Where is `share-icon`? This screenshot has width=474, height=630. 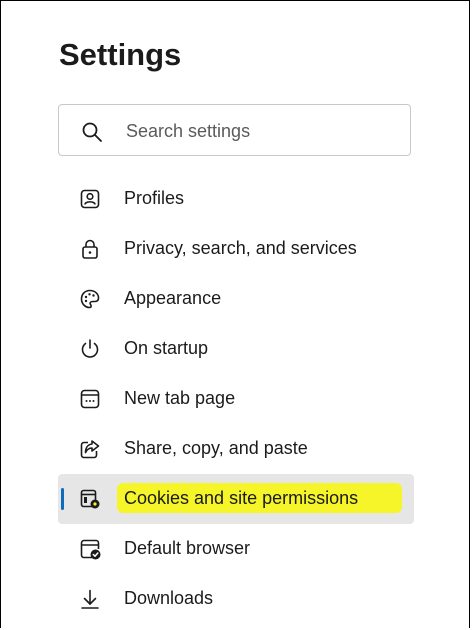 share-icon is located at coordinates (90, 449).